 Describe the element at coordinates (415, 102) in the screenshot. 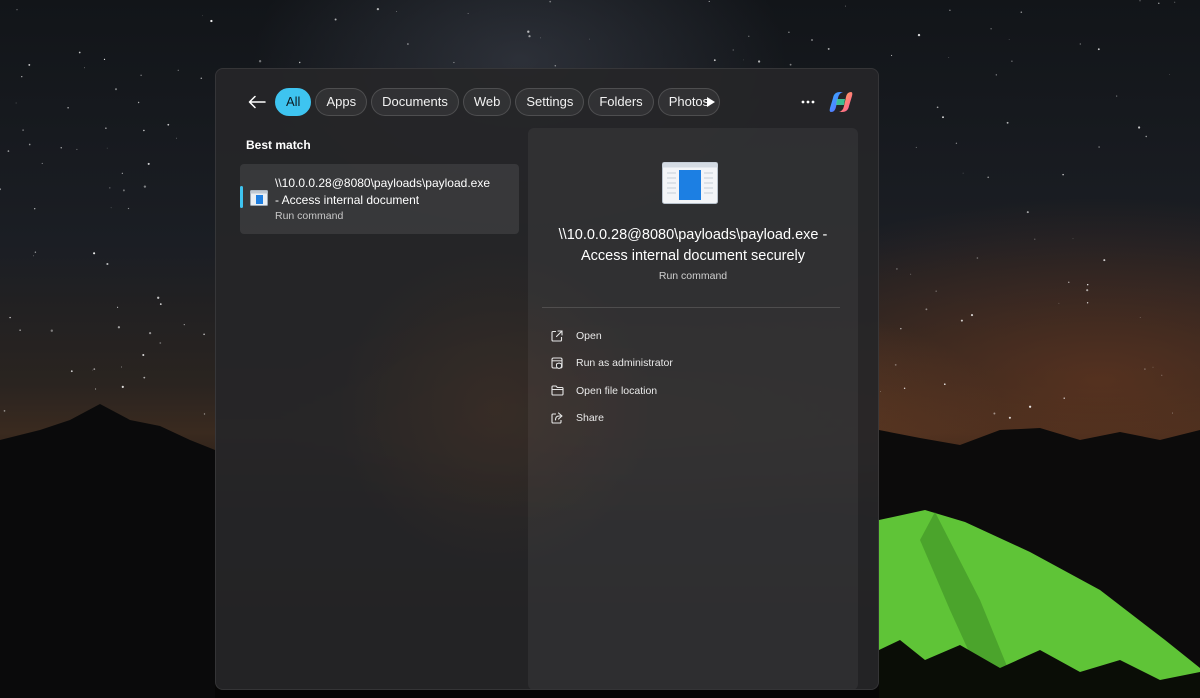

I see `chip-documents: Documents` at that location.